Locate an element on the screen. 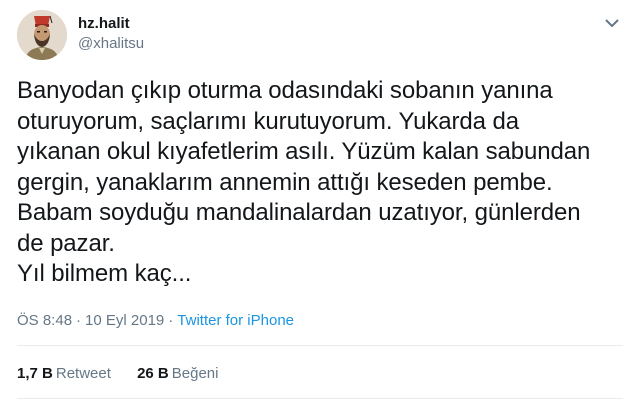  retweets-stat: 1,7 B Retweet is located at coordinates (64, 374).